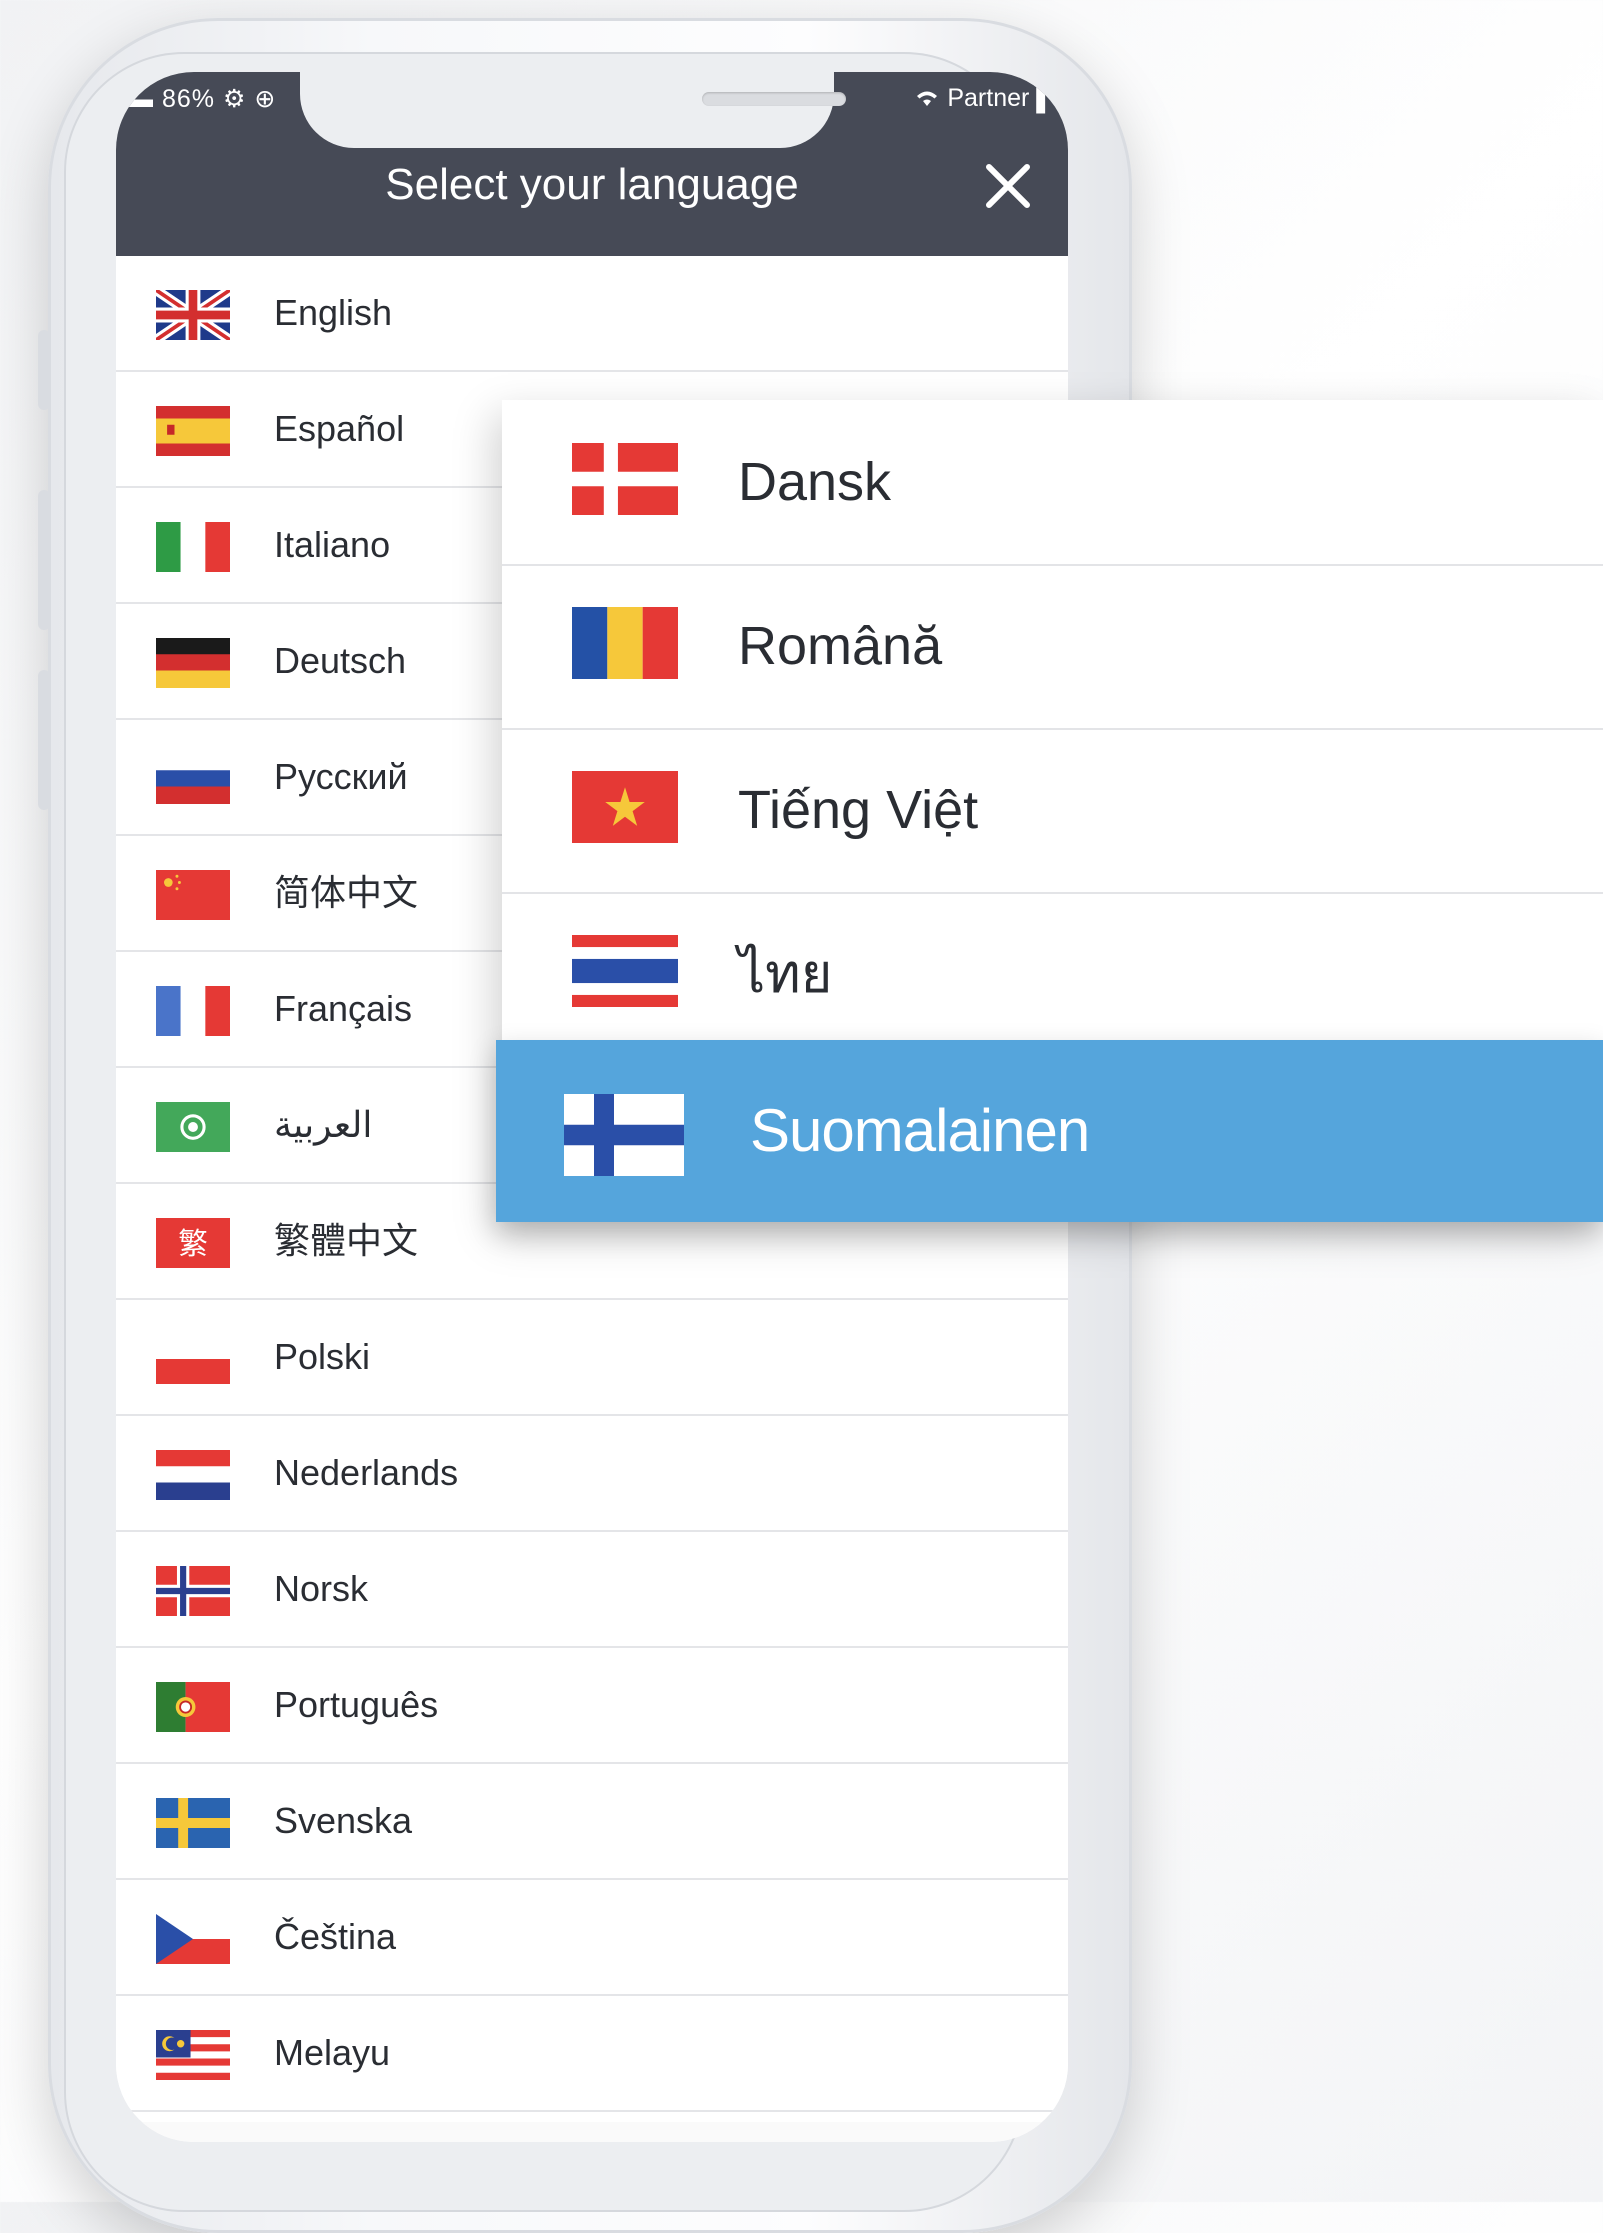 The height and width of the screenshot is (2233, 1603). I want to click on italy-flag-icon, so click(193, 547).